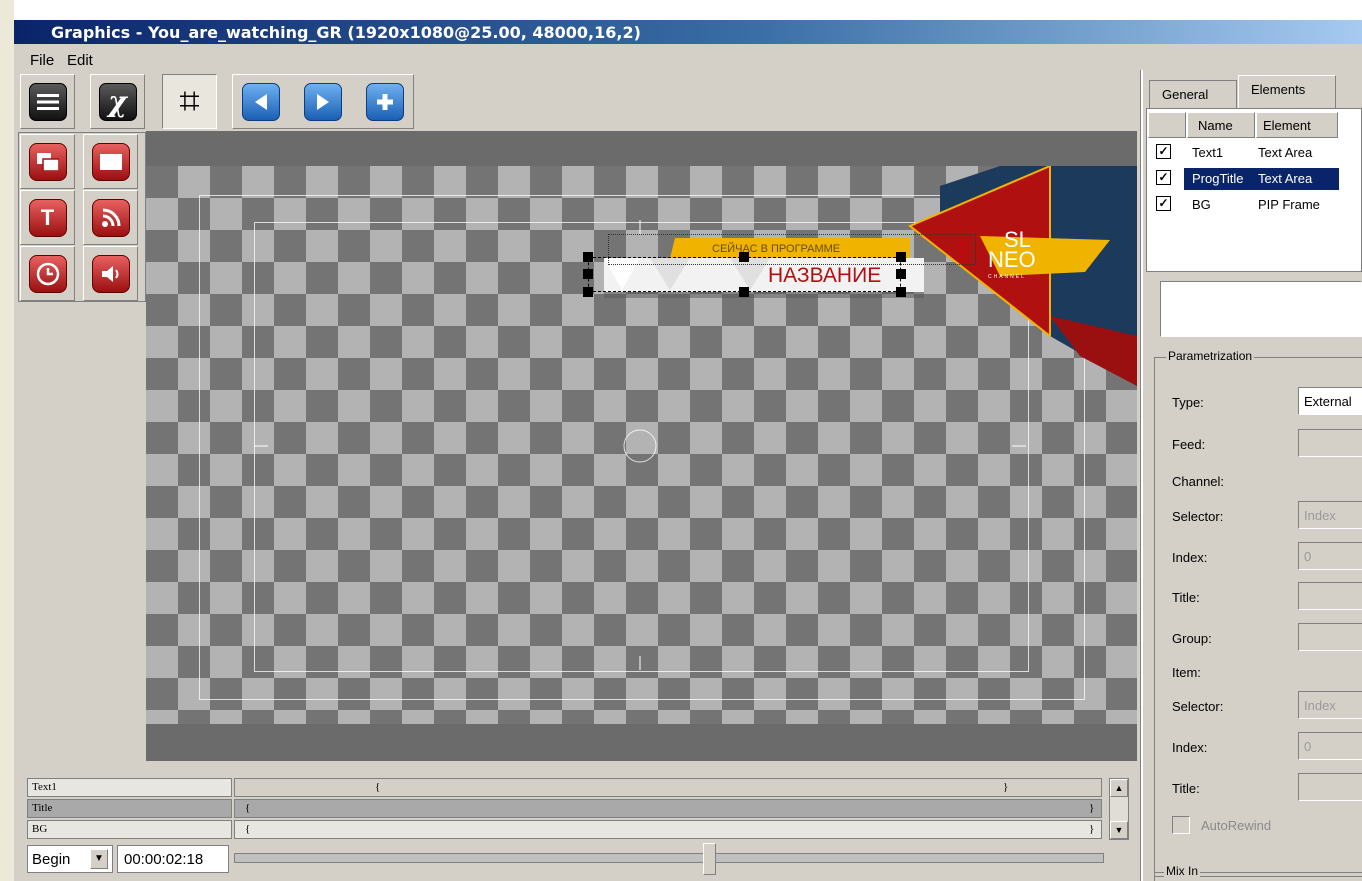 This screenshot has height=881, width=1362. I want to click on item-label: Item:, so click(1186, 672).